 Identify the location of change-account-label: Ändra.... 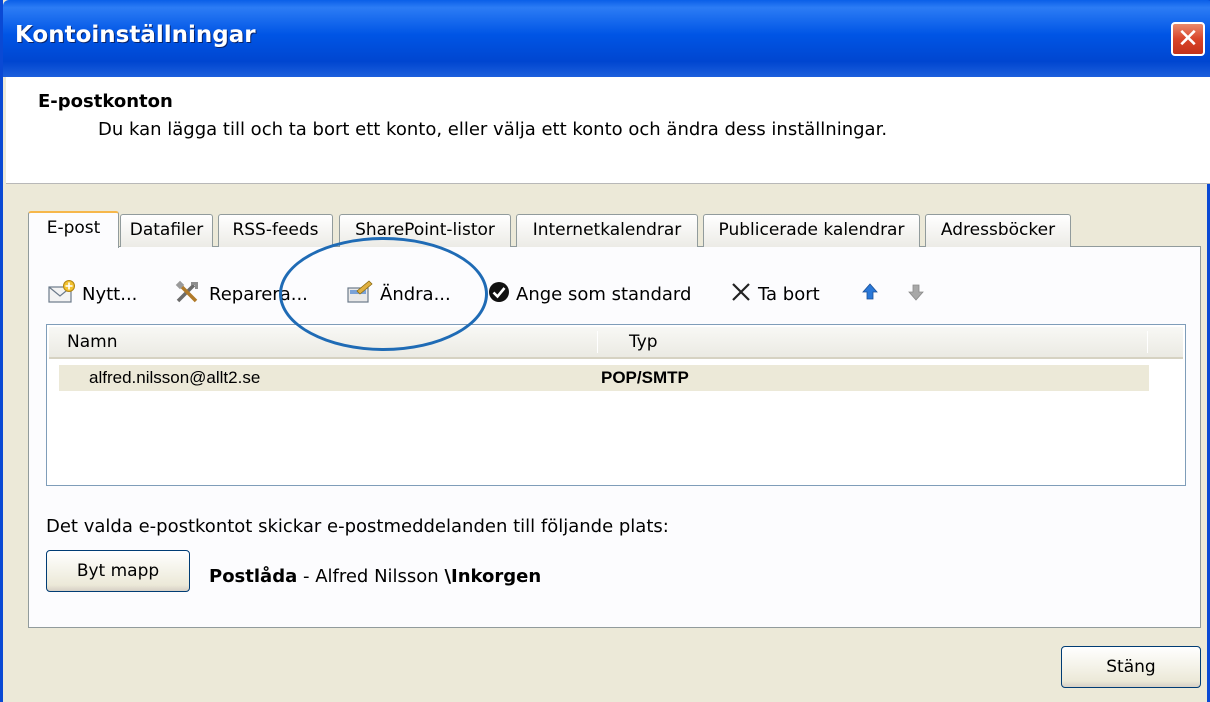
(415, 294).